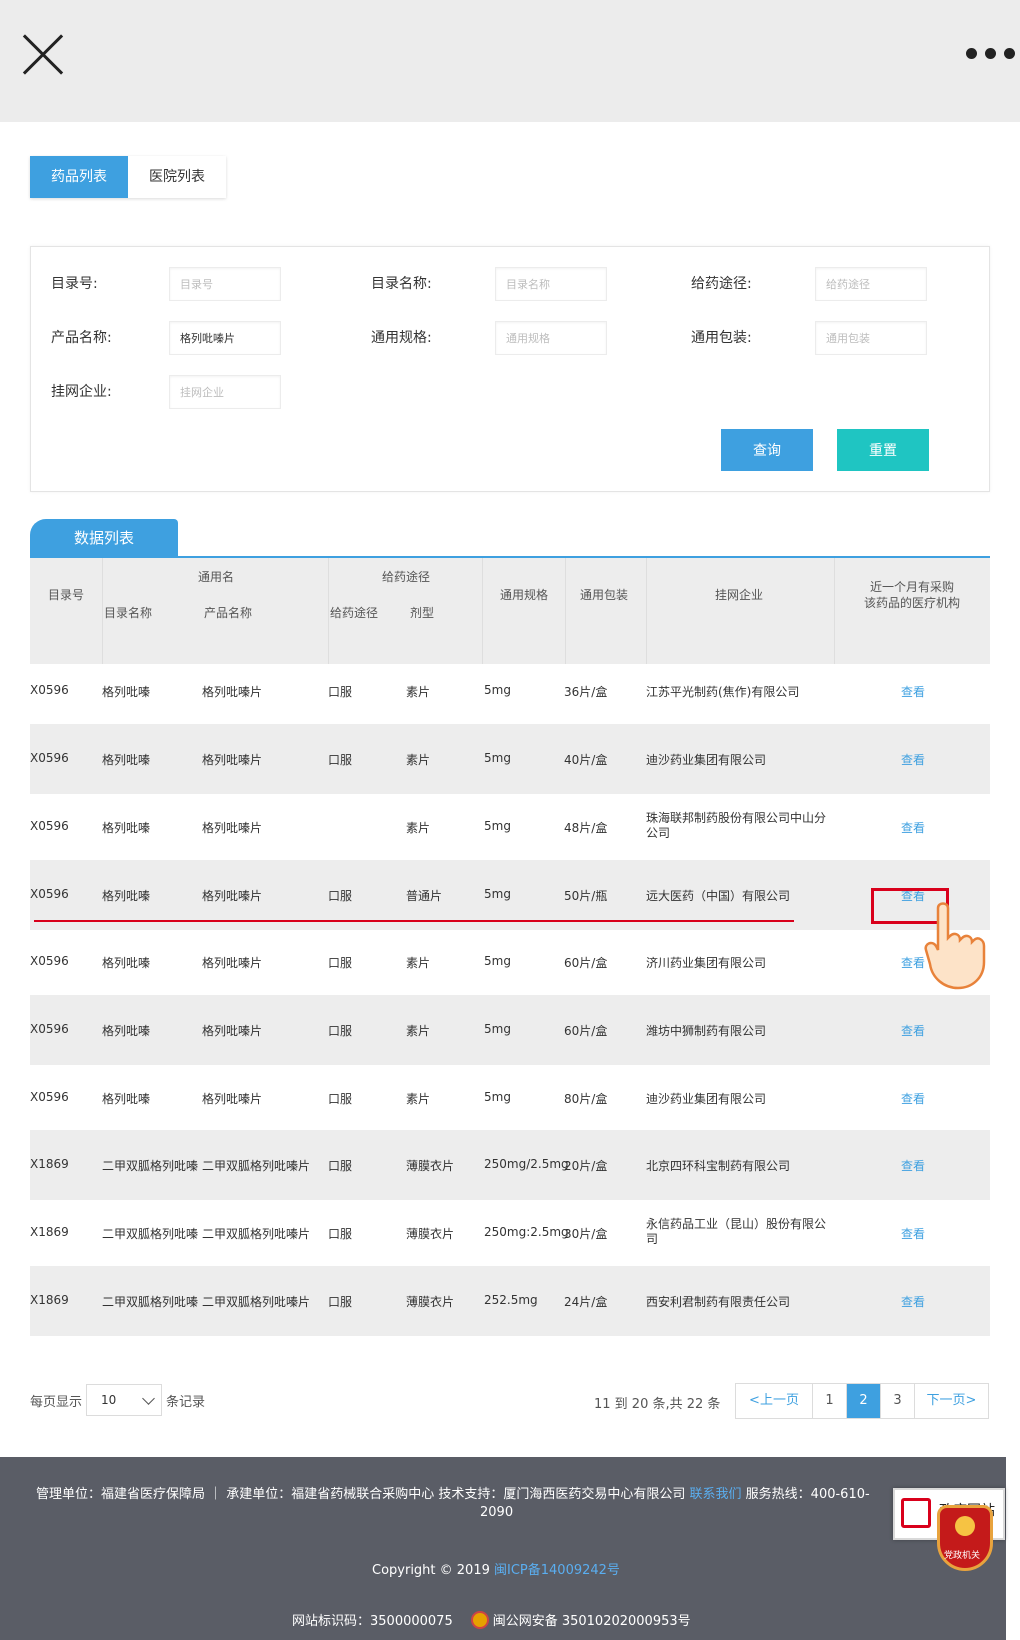 This screenshot has height=1640, width=1020. Describe the element at coordinates (721, 338) in the screenshot. I see `package-label: 通用包装:` at that location.